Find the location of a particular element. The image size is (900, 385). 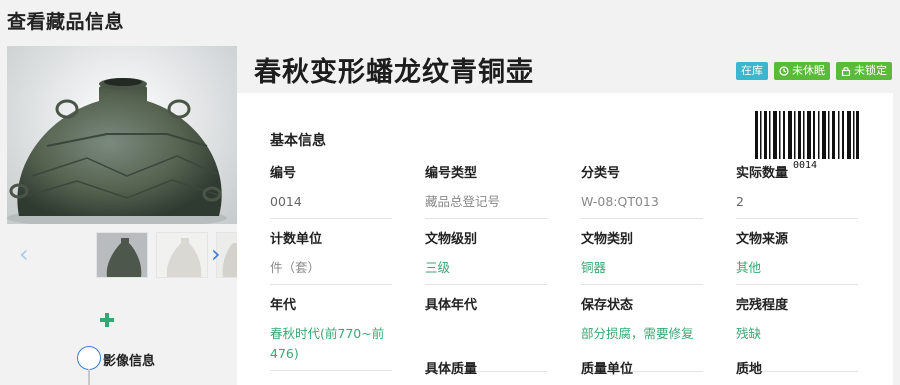

plus-icon is located at coordinates (107, 320).